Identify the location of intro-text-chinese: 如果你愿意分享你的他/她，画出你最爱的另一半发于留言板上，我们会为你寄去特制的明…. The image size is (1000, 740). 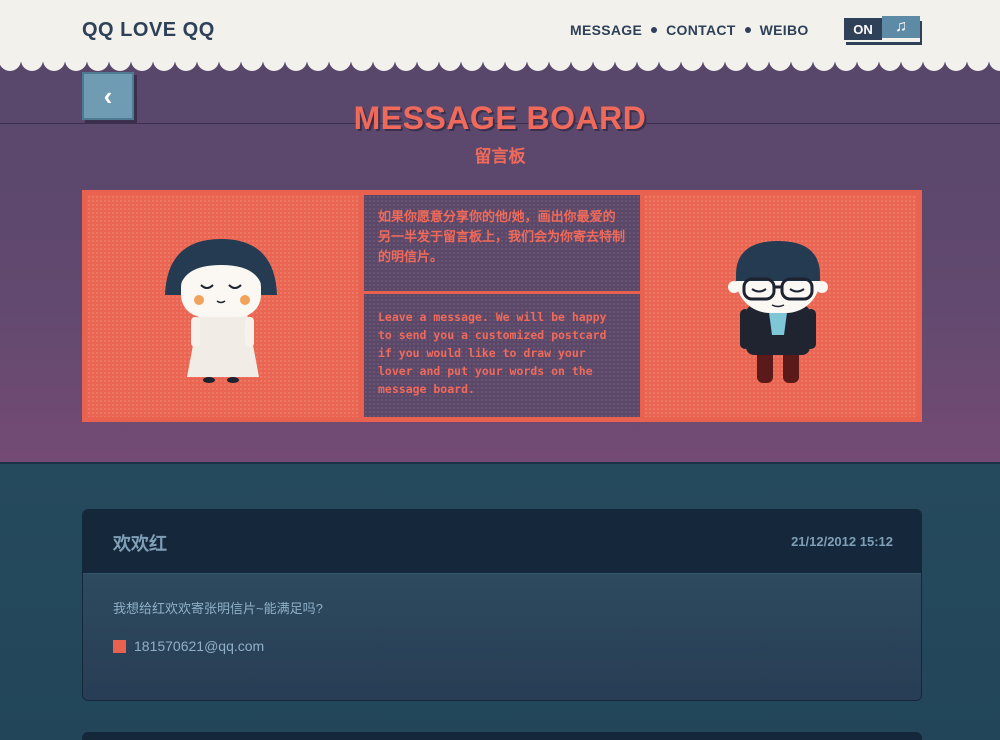
(502, 243).